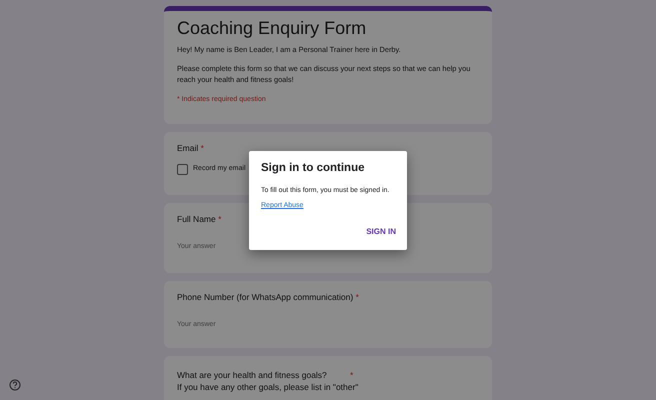 This screenshot has width=656, height=400. I want to click on dialog-title: Sign in to continue, so click(313, 169).